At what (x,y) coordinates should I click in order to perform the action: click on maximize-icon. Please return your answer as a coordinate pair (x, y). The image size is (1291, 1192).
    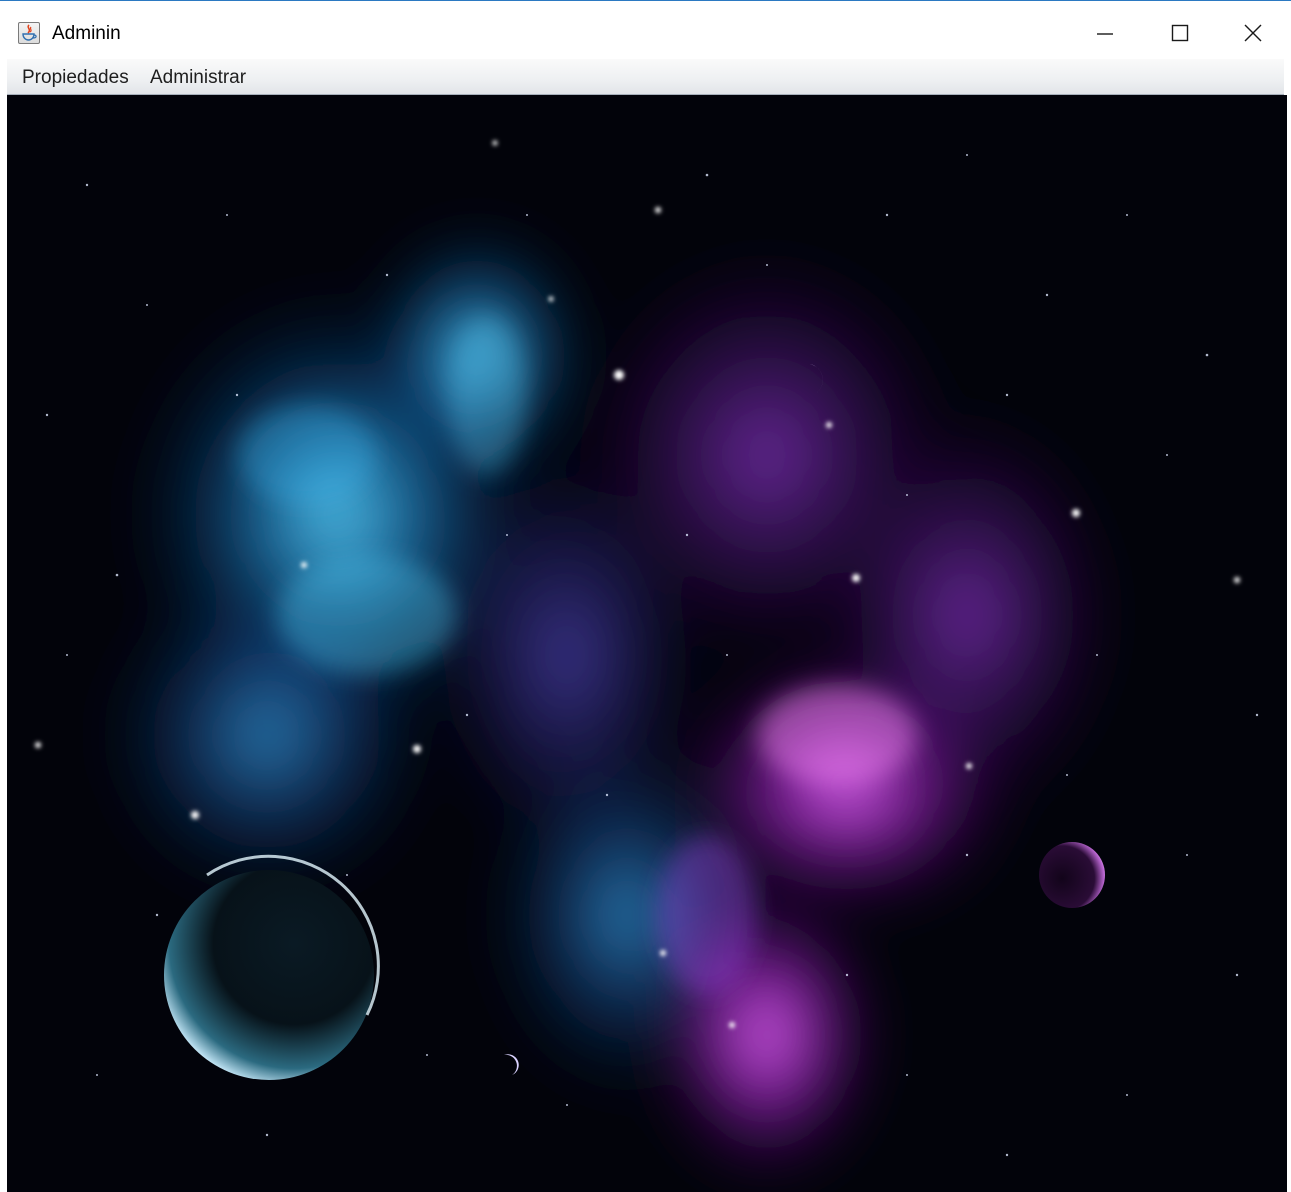
    Looking at the image, I should click on (1180, 33).